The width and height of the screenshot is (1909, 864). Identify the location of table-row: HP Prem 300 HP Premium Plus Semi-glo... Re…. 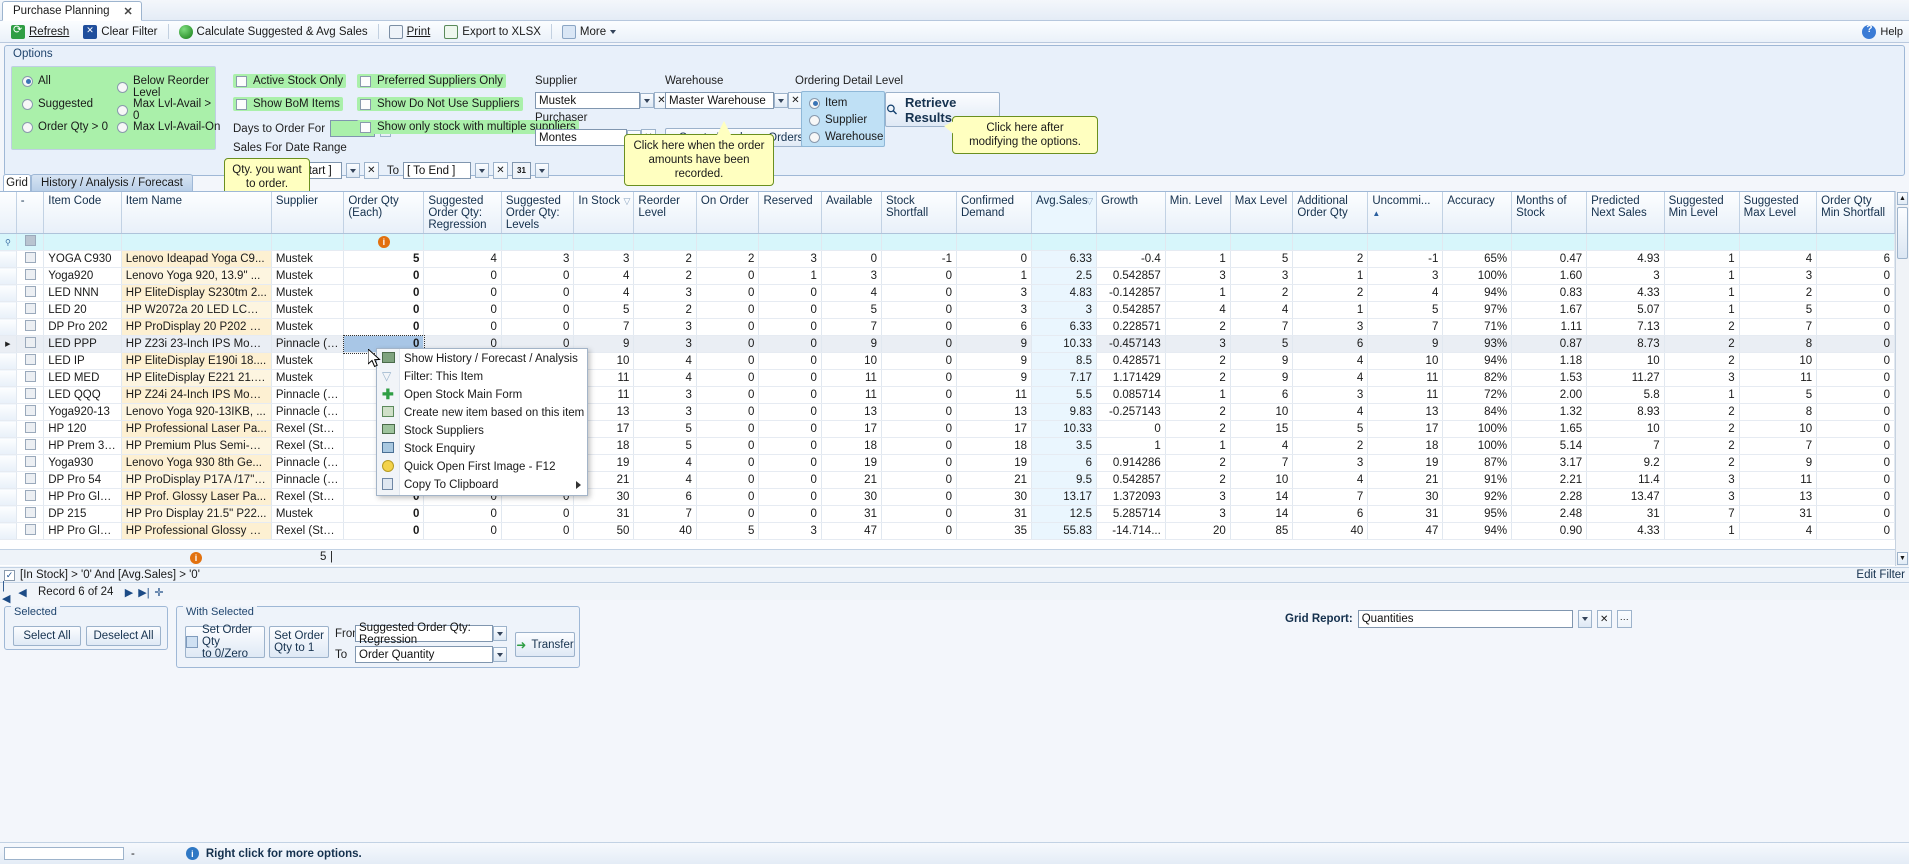
(947, 446).